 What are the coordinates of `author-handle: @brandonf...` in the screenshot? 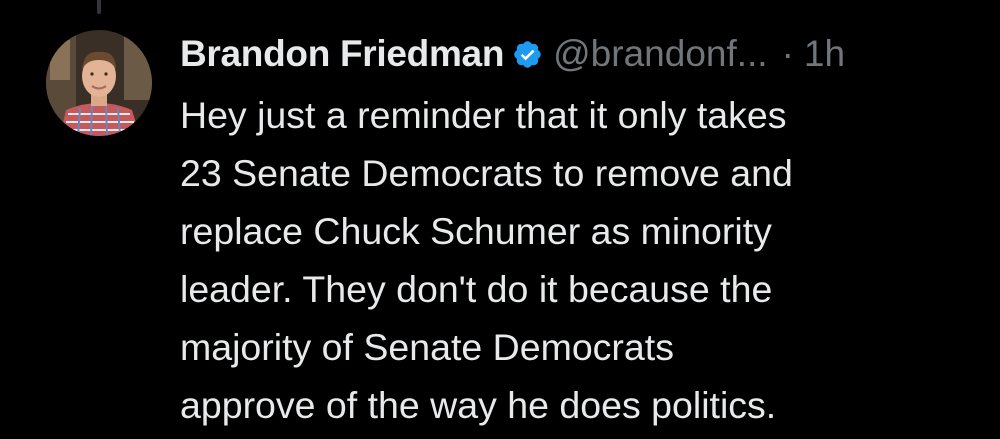 It's located at (660, 54).